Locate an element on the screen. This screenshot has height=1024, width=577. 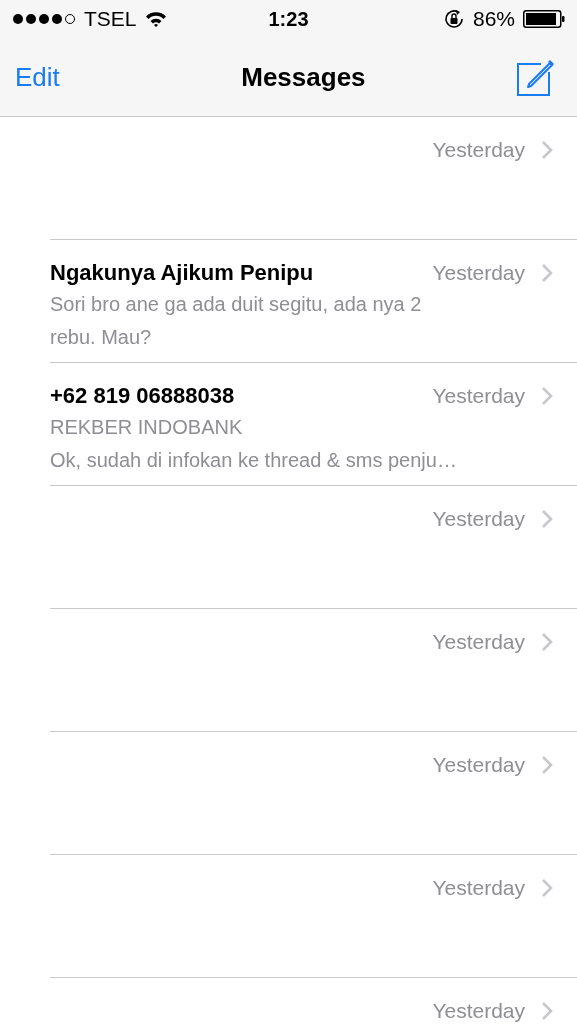
wifi-icon is located at coordinates (155, 19).